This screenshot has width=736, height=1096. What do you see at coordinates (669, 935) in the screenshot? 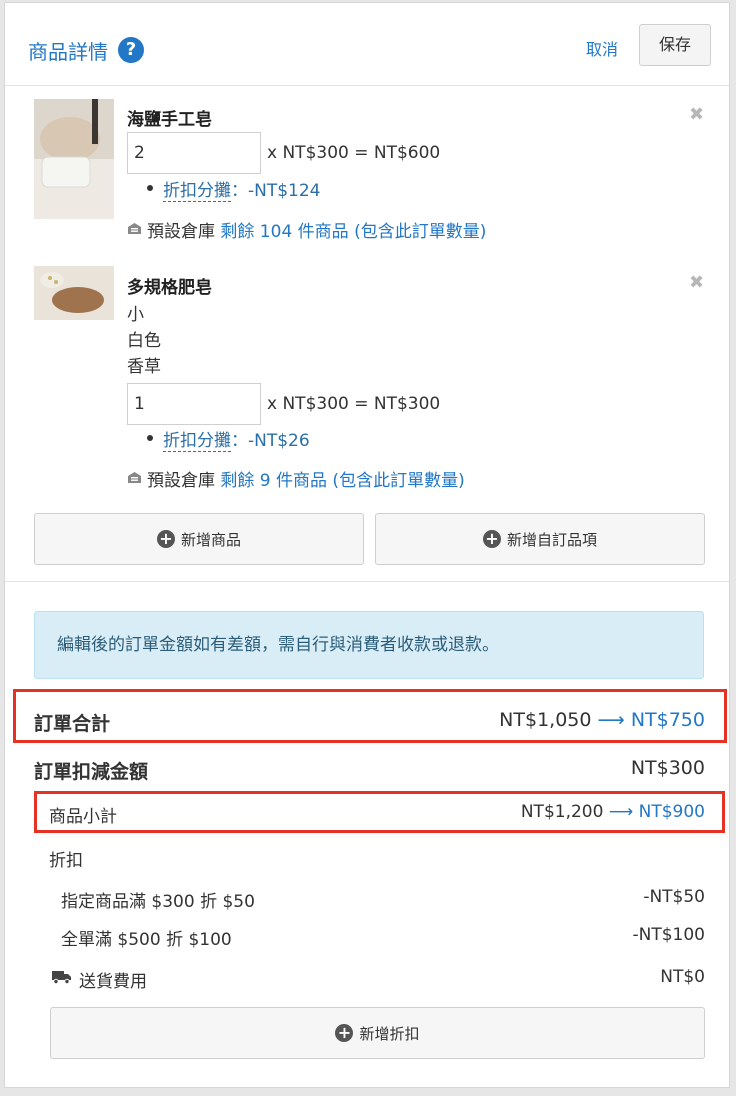
I see `discount-item-value: -NT$100` at bounding box center [669, 935].